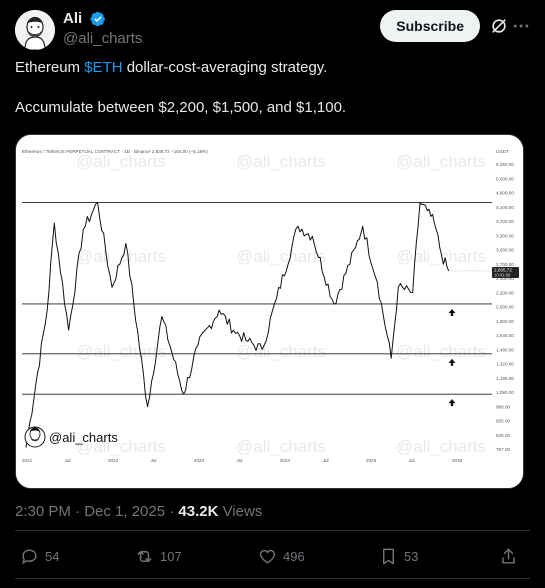 This screenshot has width=545, height=588. What do you see at coordinates (503, 449) in the screenshot?
I see `y-tick-label: 757.00` at bounding box center [503, 449].